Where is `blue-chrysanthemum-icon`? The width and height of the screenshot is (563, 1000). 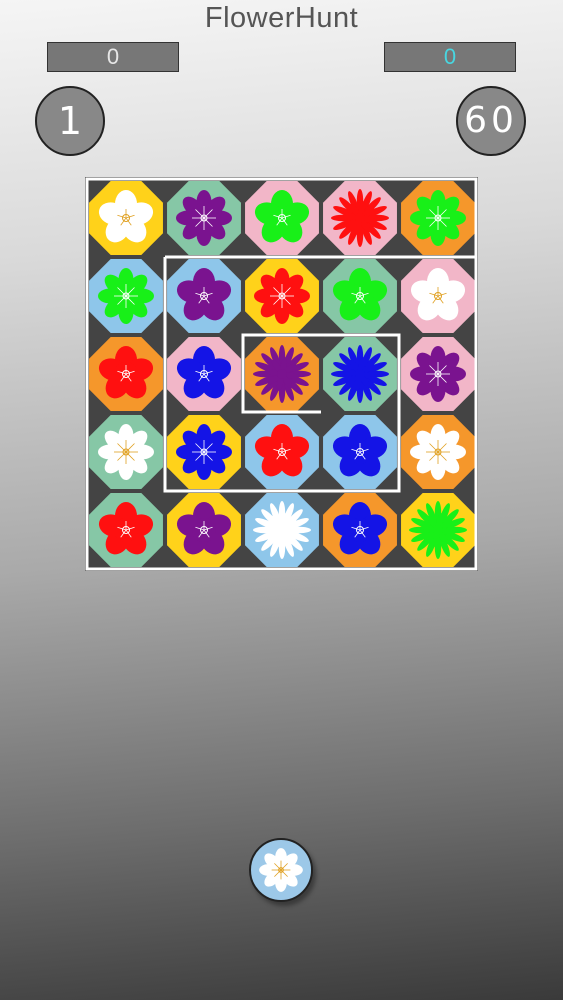 blue-chrysanthemum-icon is located at coordinates (360, 374).